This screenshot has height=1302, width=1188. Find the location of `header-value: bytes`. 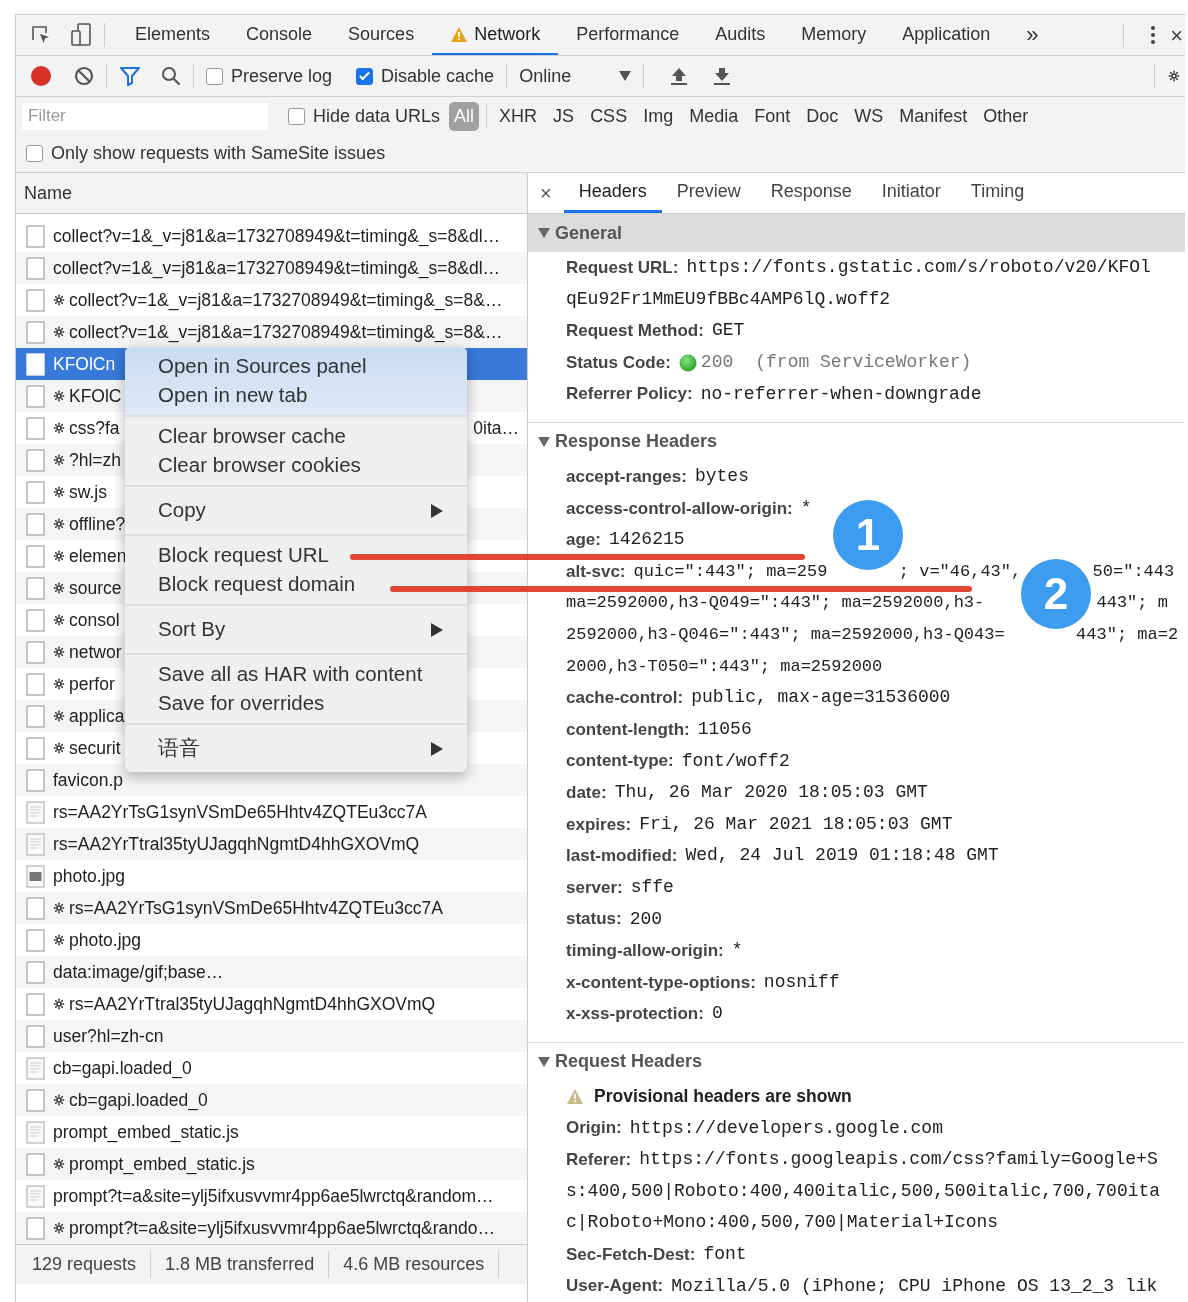

header-value: bytes is located at coordinates (721, 477).